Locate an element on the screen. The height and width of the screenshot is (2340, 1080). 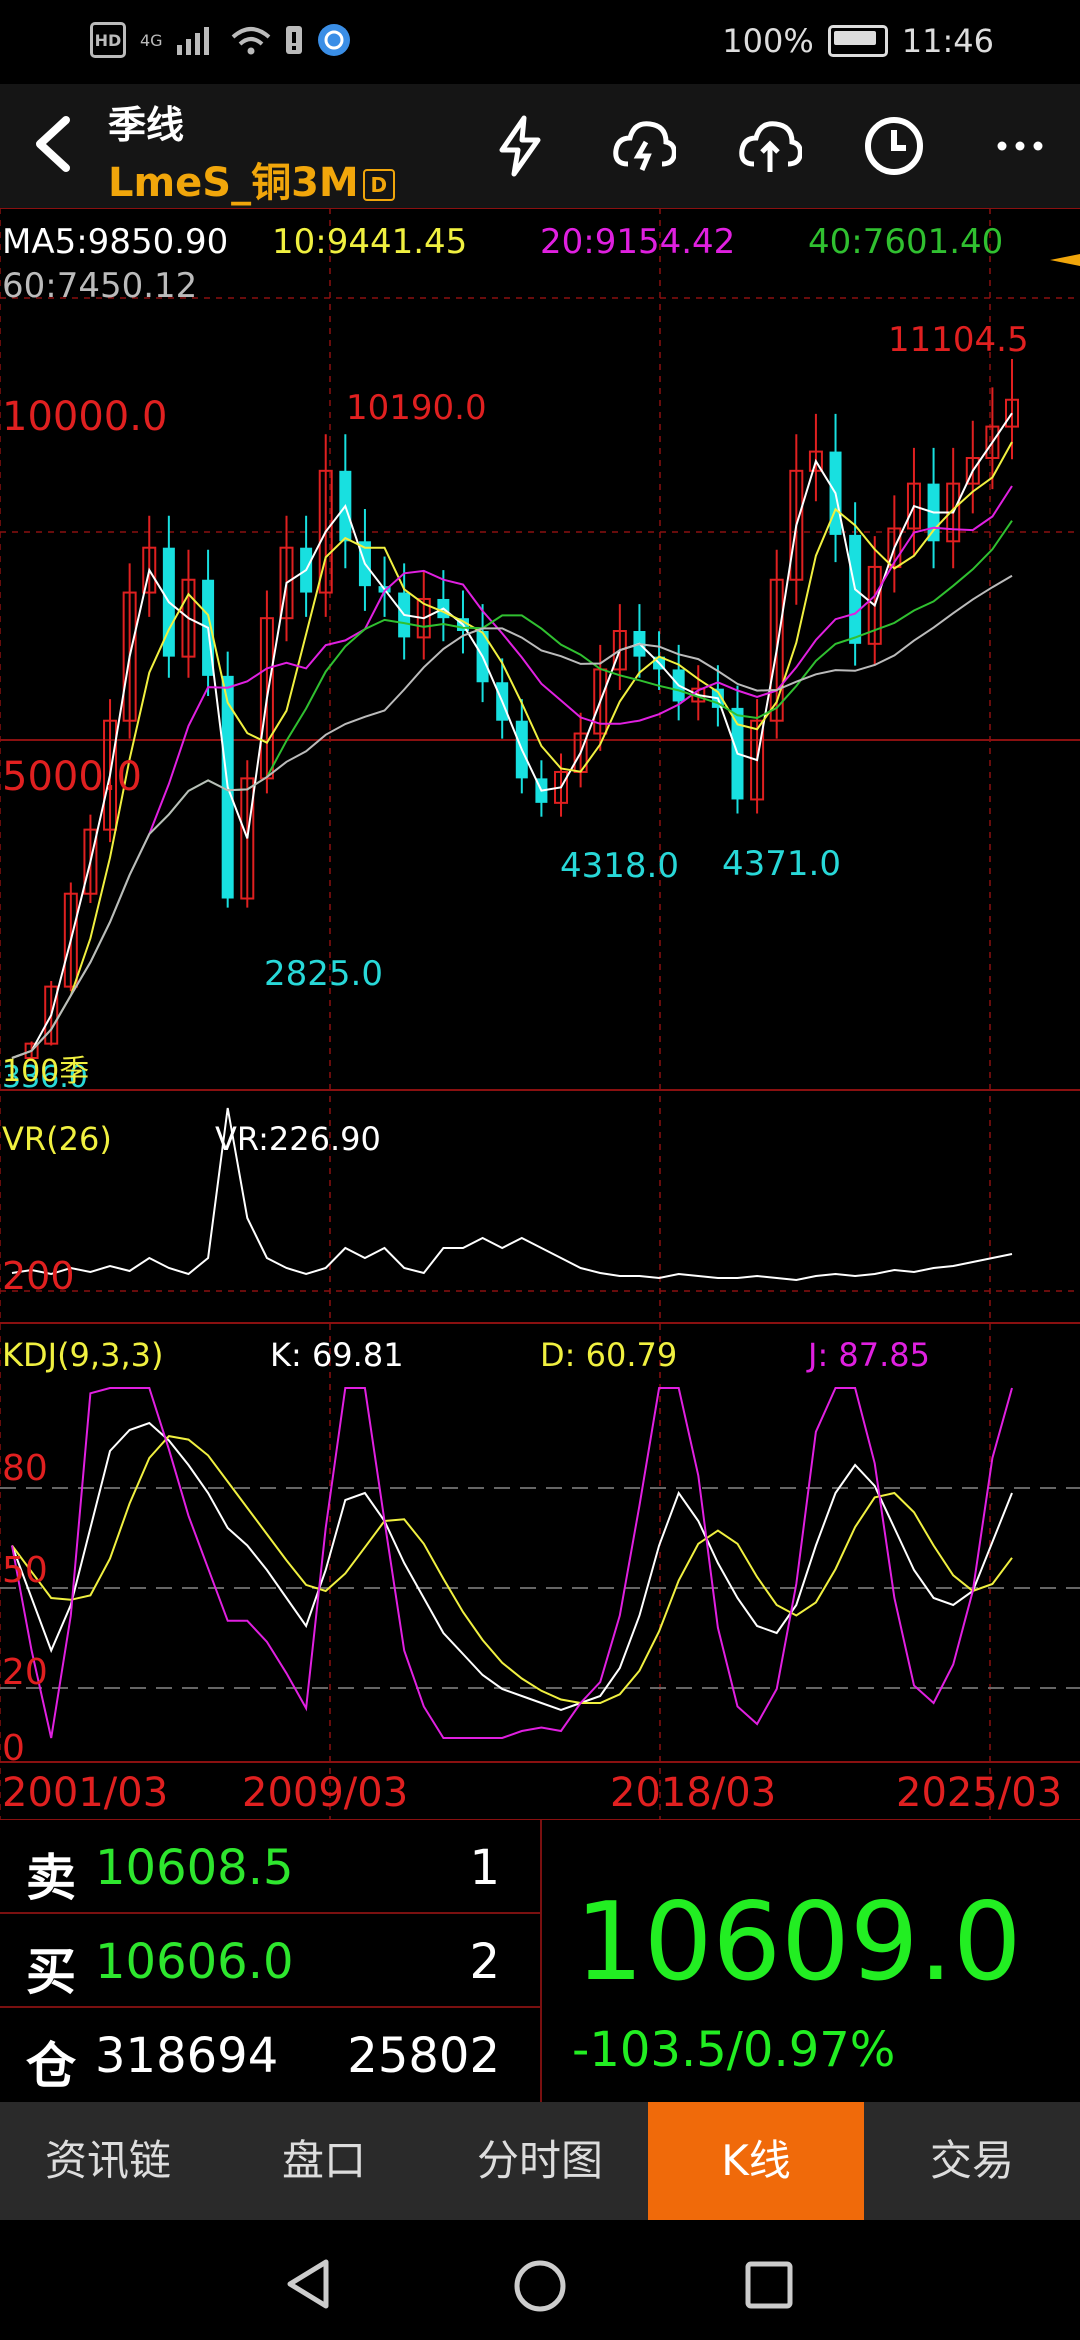
vr-level-label: 200 is located at coordinates (38, 1276).